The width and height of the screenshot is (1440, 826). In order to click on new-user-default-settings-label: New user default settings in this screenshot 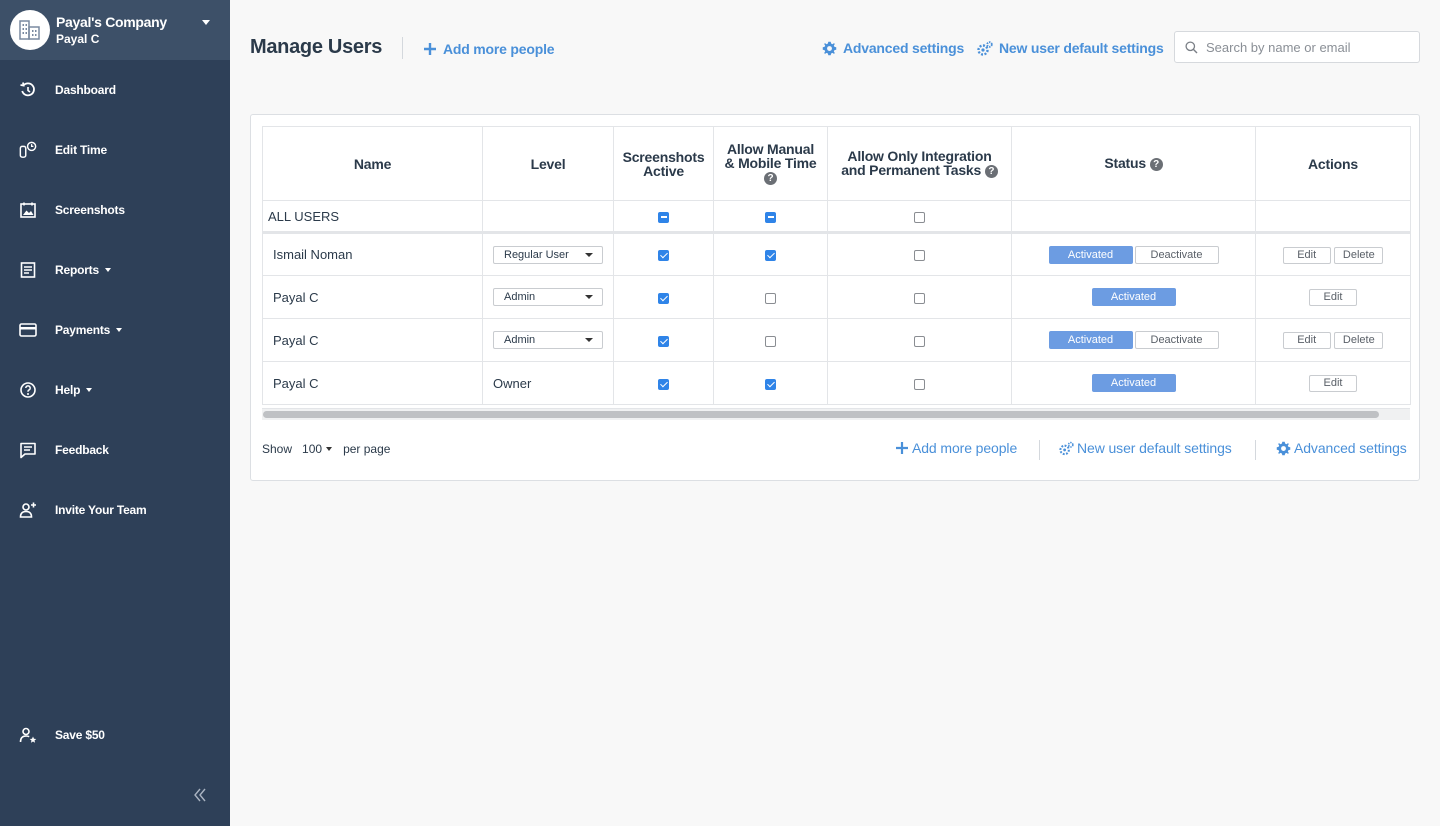, I will do `click(1081, 48)`.